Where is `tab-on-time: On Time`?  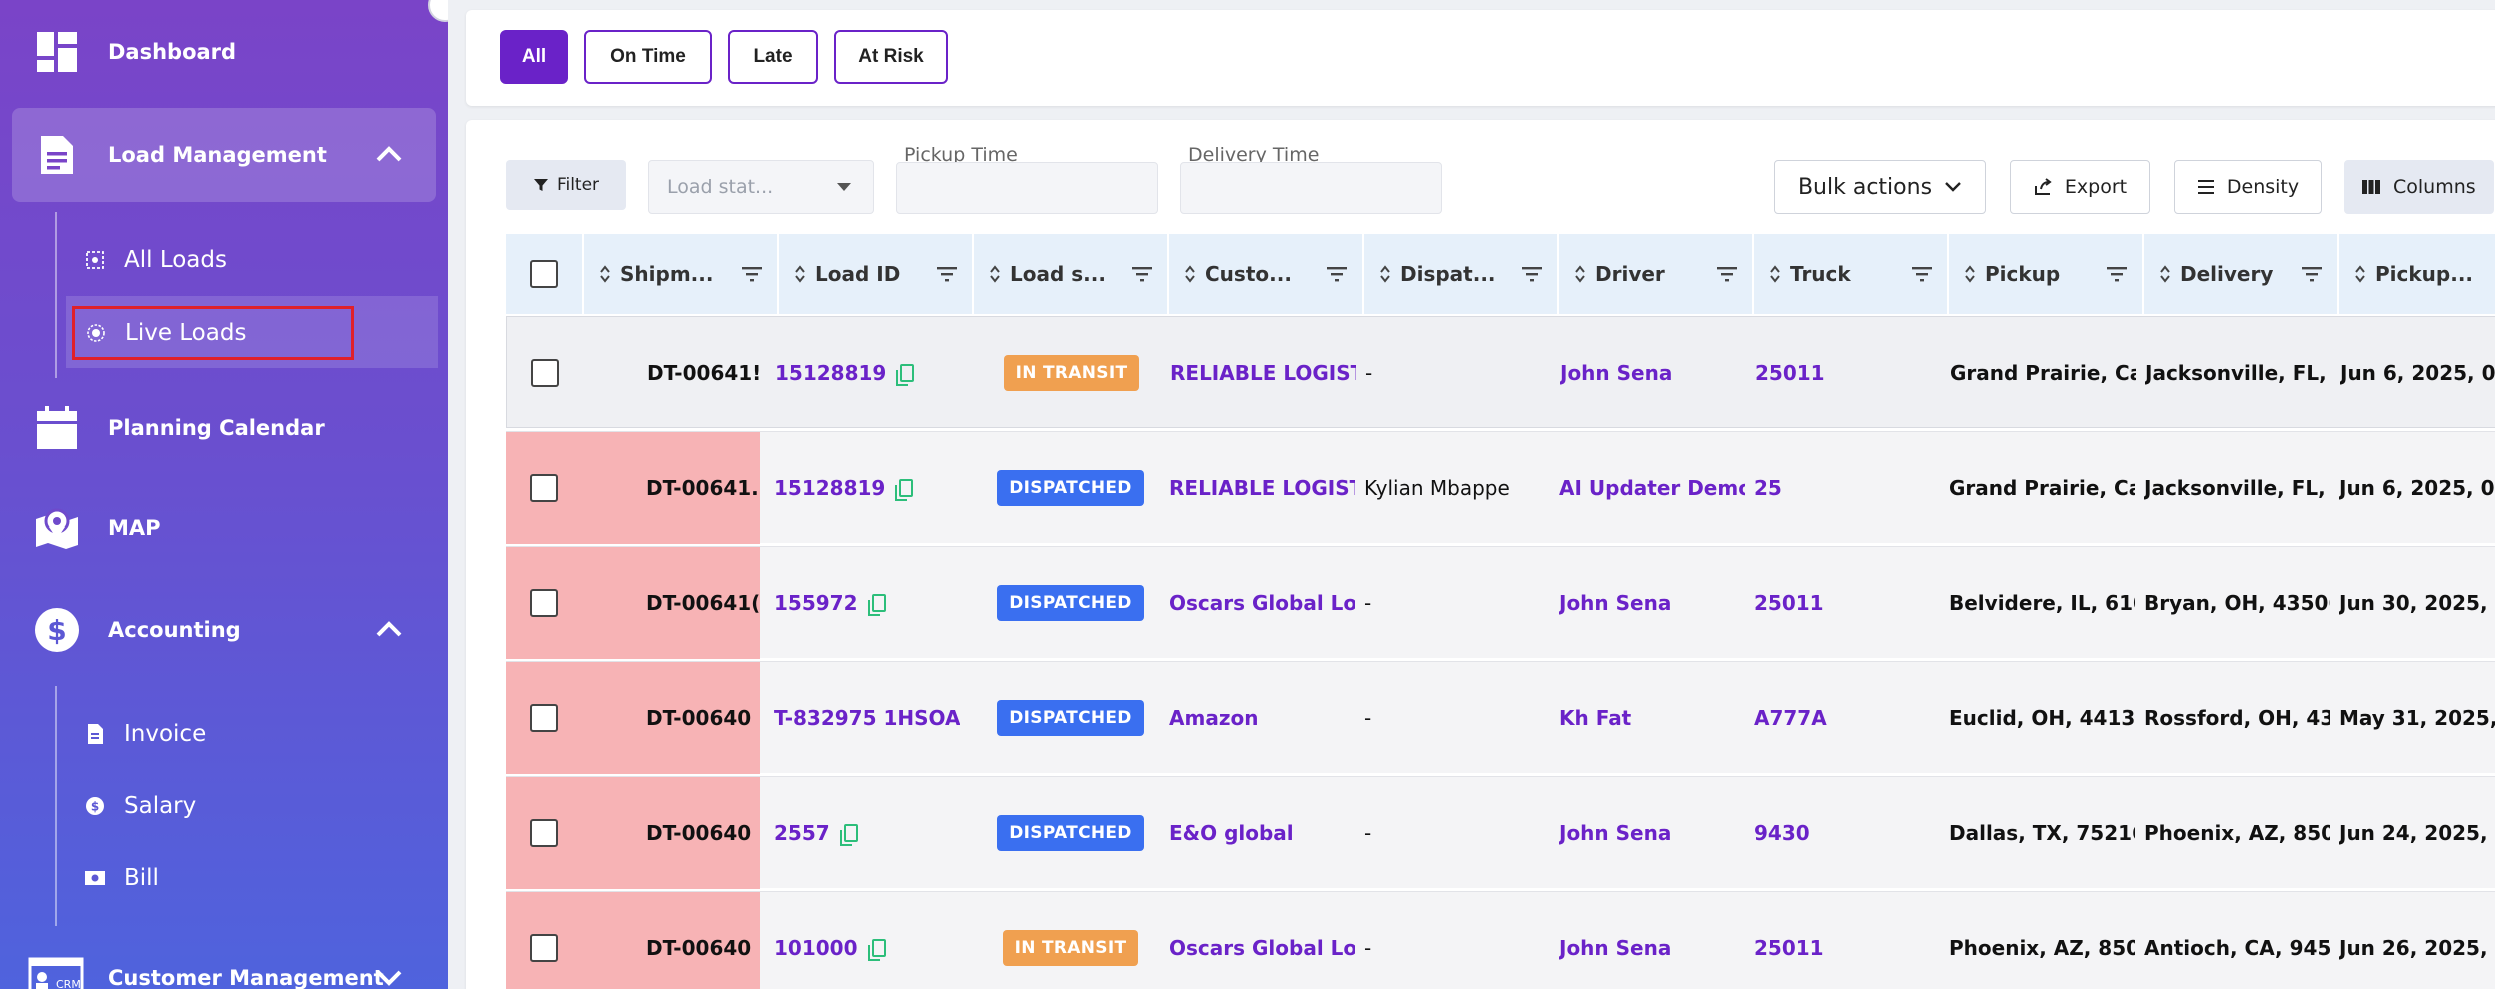
tab-on-time: On Time is located at coordinates (648, 57).